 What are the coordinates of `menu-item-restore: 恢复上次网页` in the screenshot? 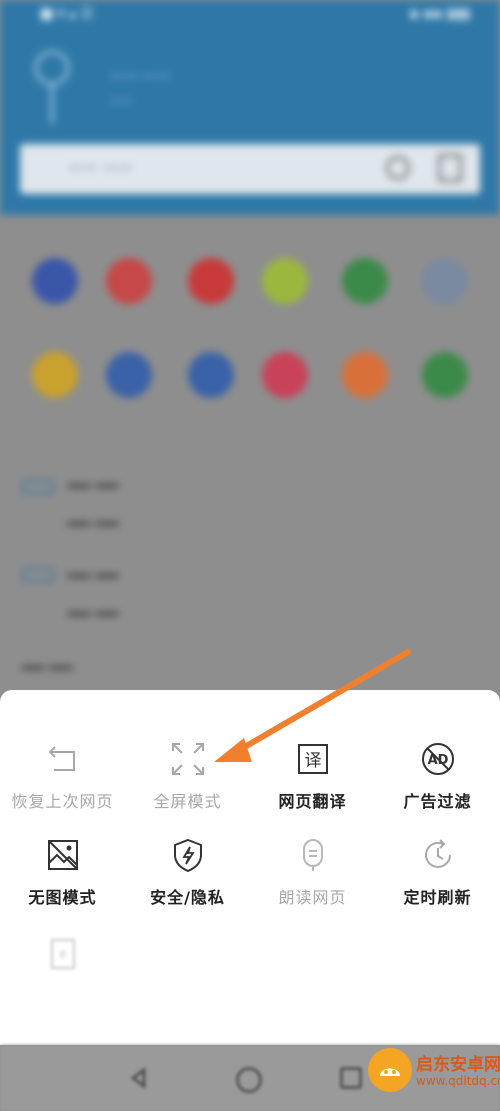 It's located at (62, 775).